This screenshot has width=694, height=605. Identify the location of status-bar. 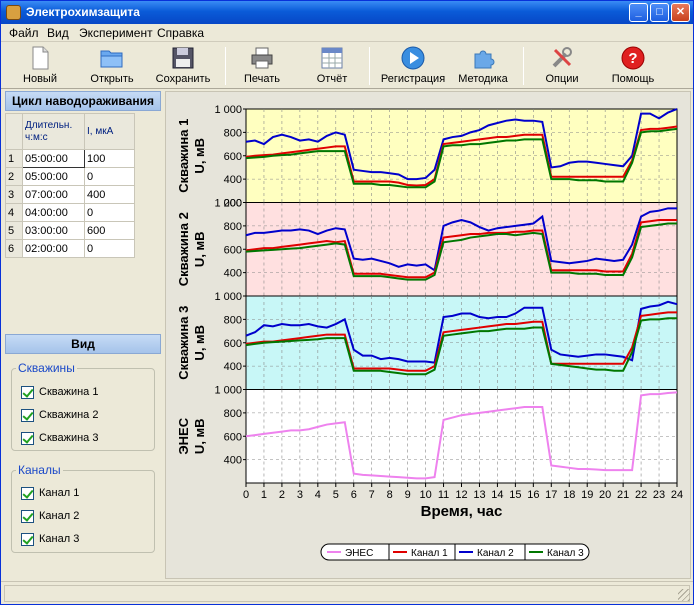
(347, 592).